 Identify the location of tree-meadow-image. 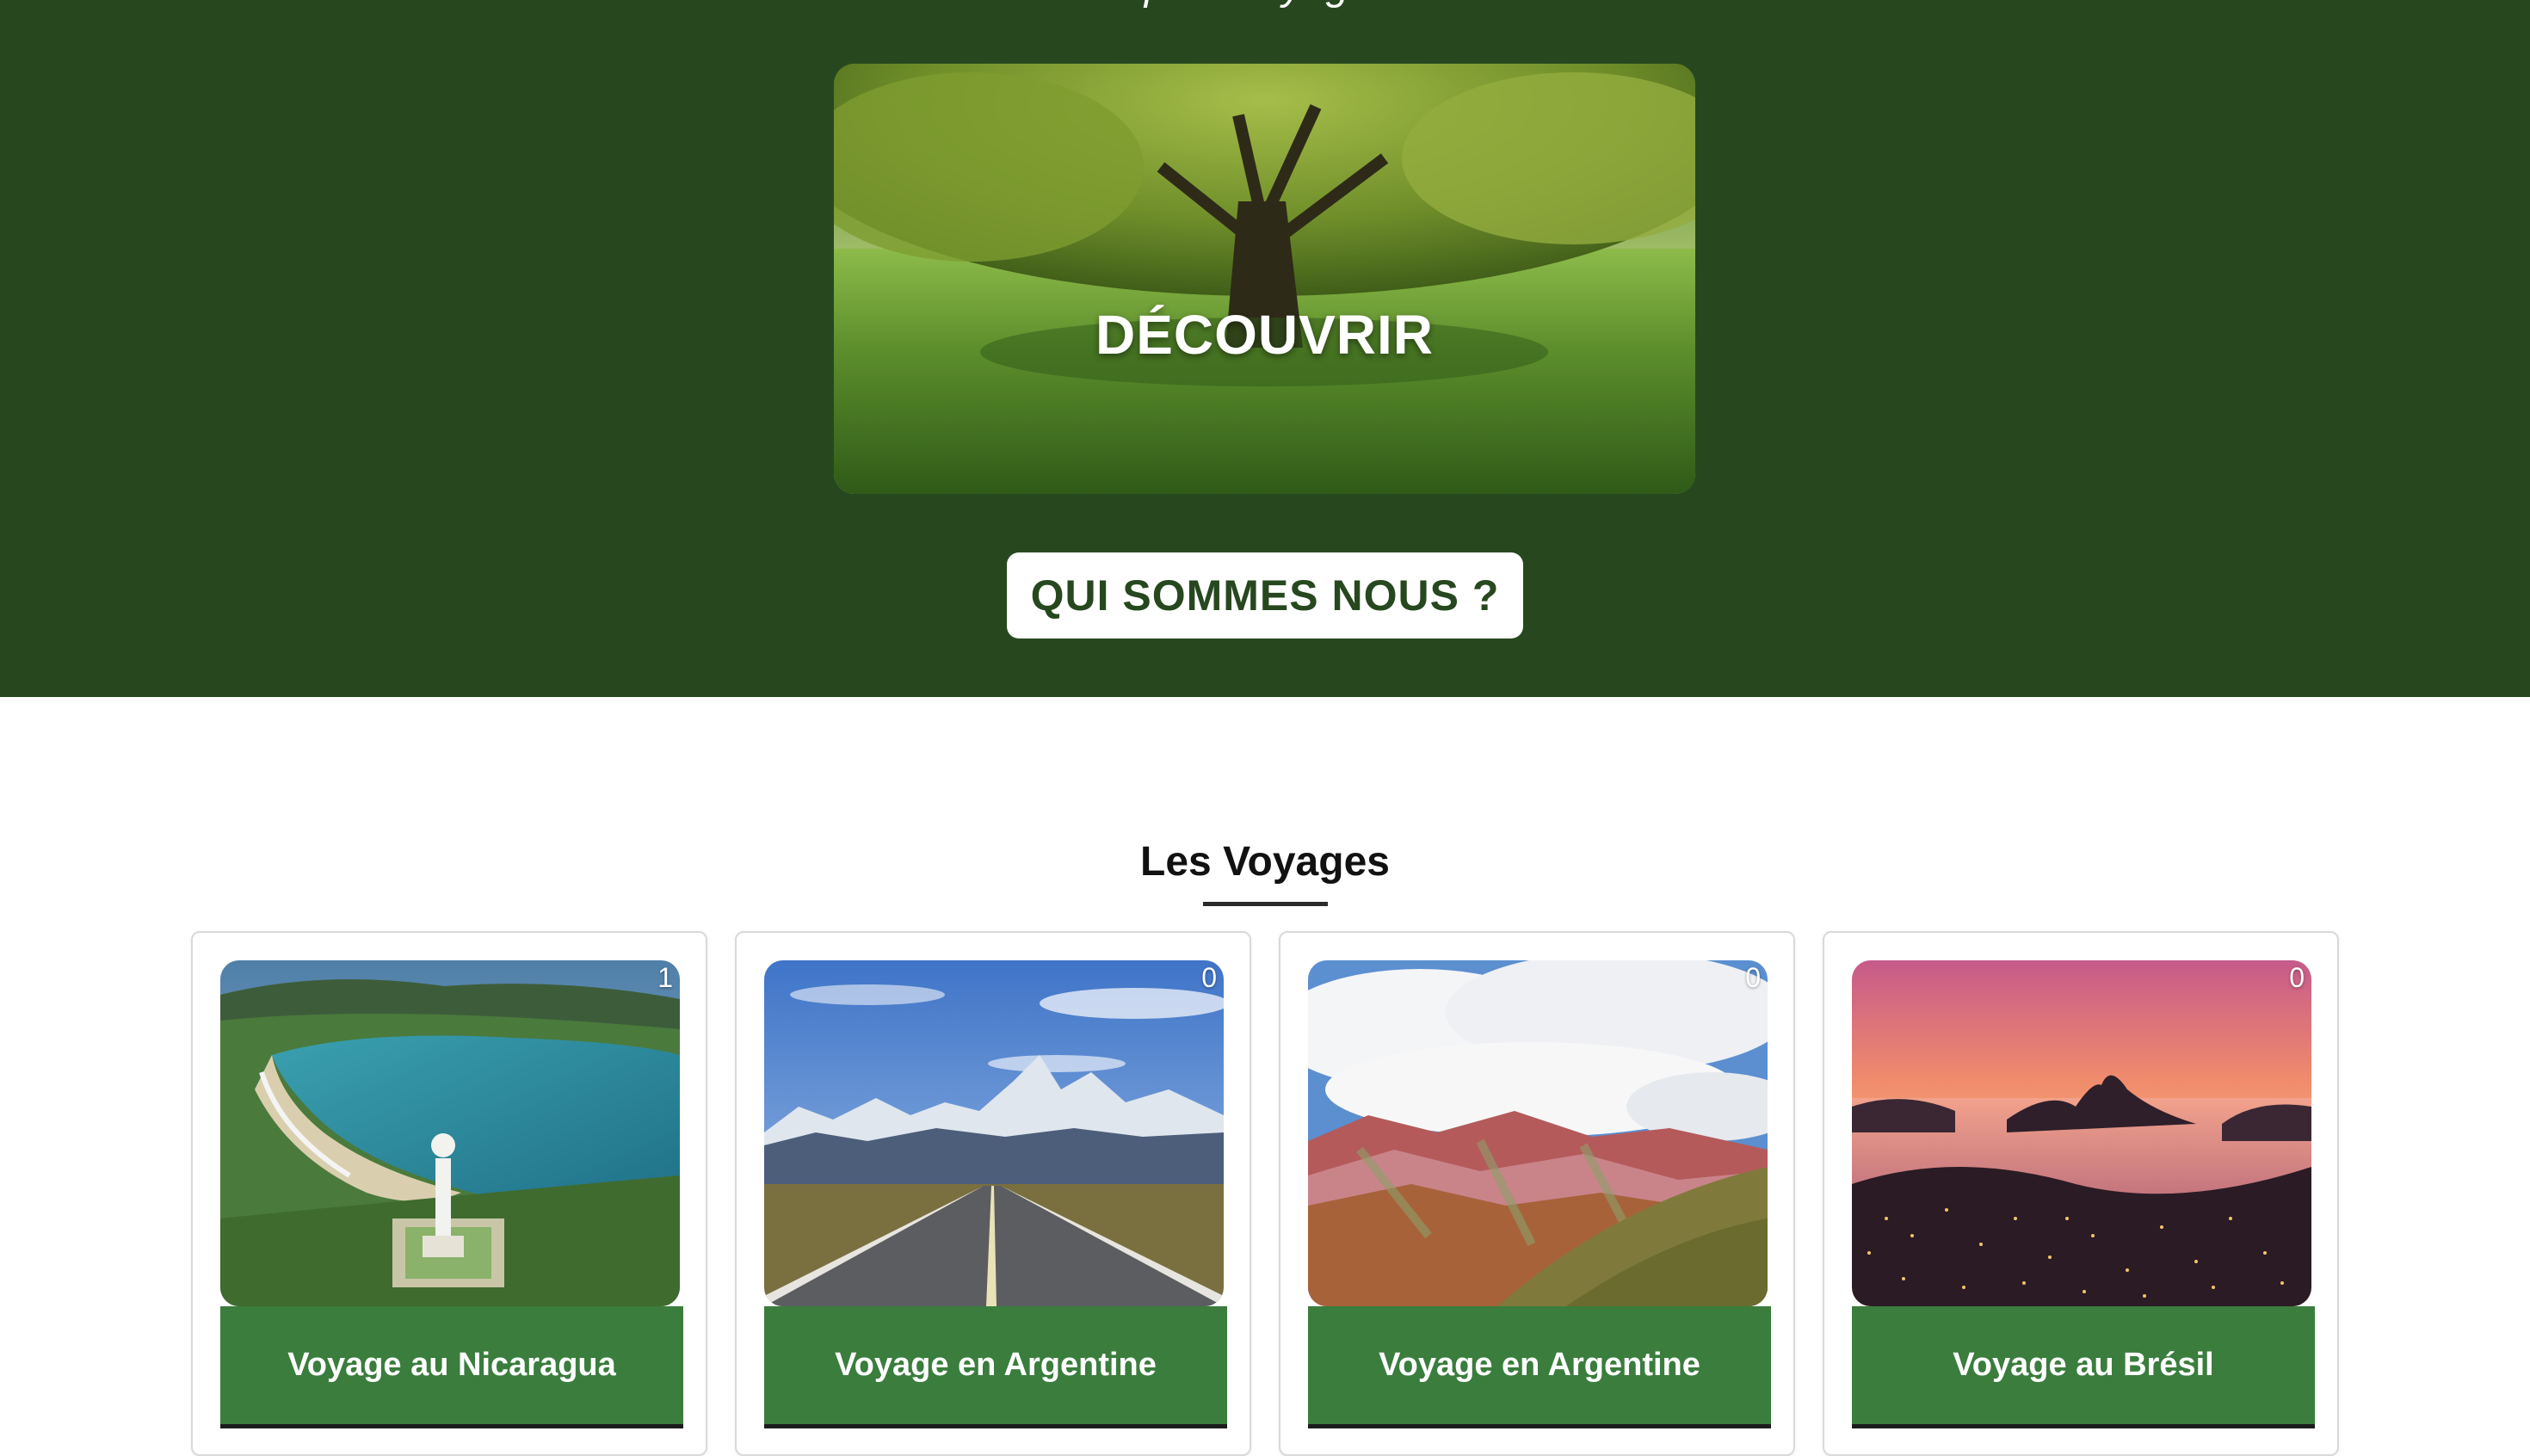
(1264, 279).